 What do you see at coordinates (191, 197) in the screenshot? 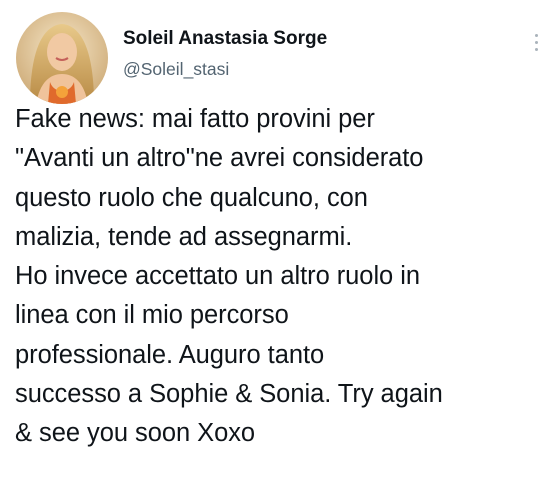
I see `tweet-text-line: questo ruolo che qualcuno, con` at bounding box center [191, 197].